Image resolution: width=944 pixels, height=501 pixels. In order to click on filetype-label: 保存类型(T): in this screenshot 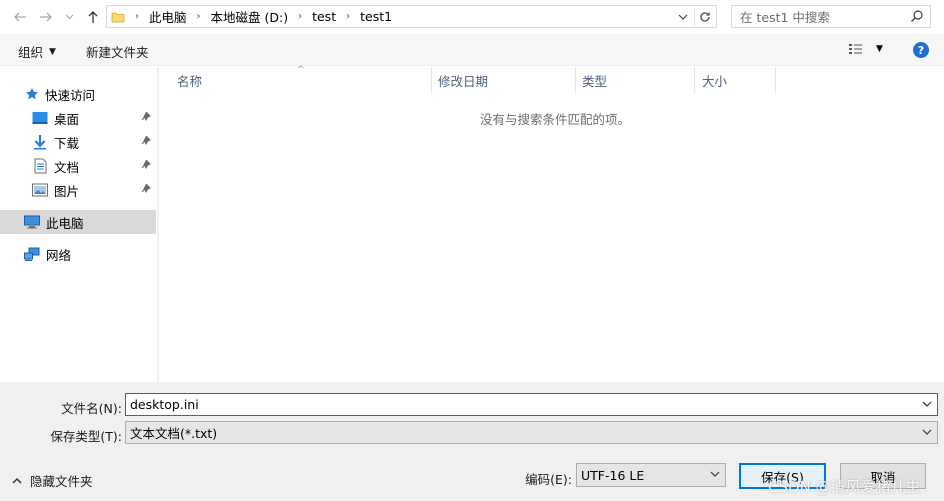, I will do `click(86, 436)`.